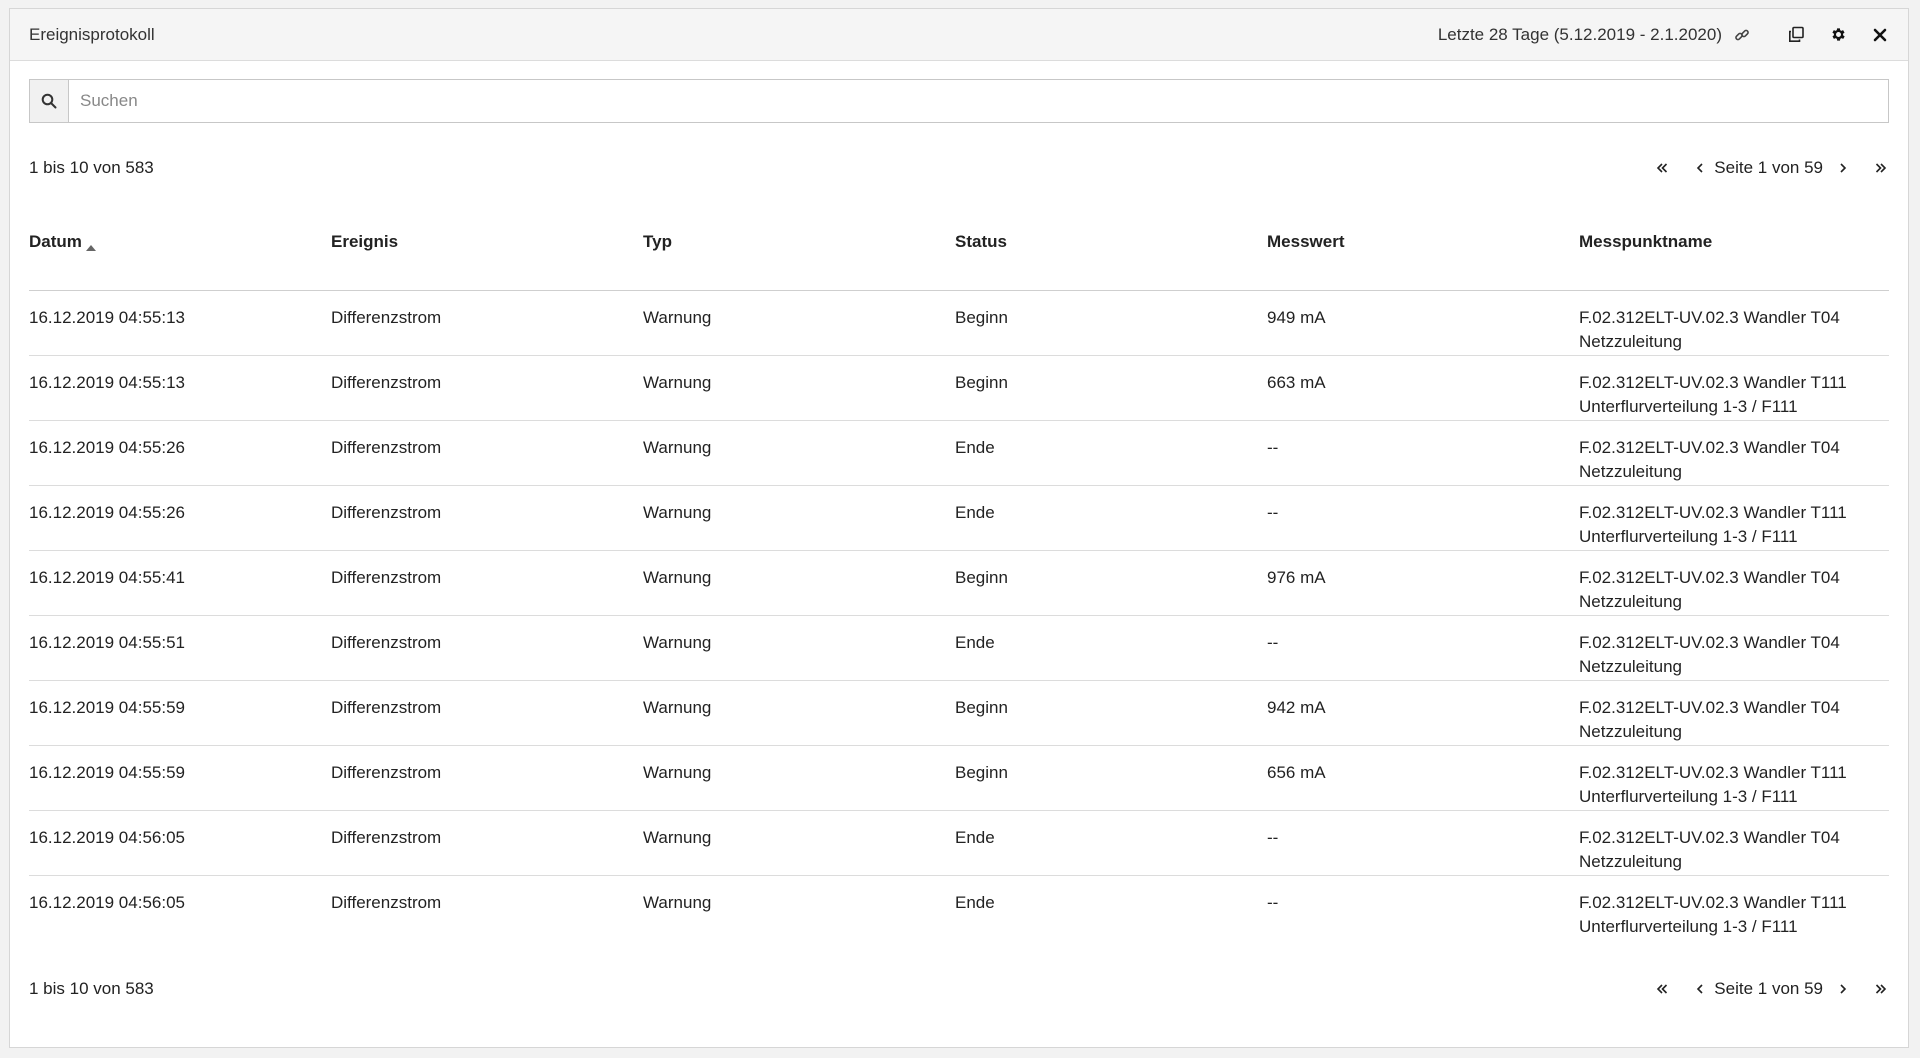  Describe the element at coordinates (180, 843) in the screenshot. I see `cell-datum: 16.12.2019 04:56:05` at that location.